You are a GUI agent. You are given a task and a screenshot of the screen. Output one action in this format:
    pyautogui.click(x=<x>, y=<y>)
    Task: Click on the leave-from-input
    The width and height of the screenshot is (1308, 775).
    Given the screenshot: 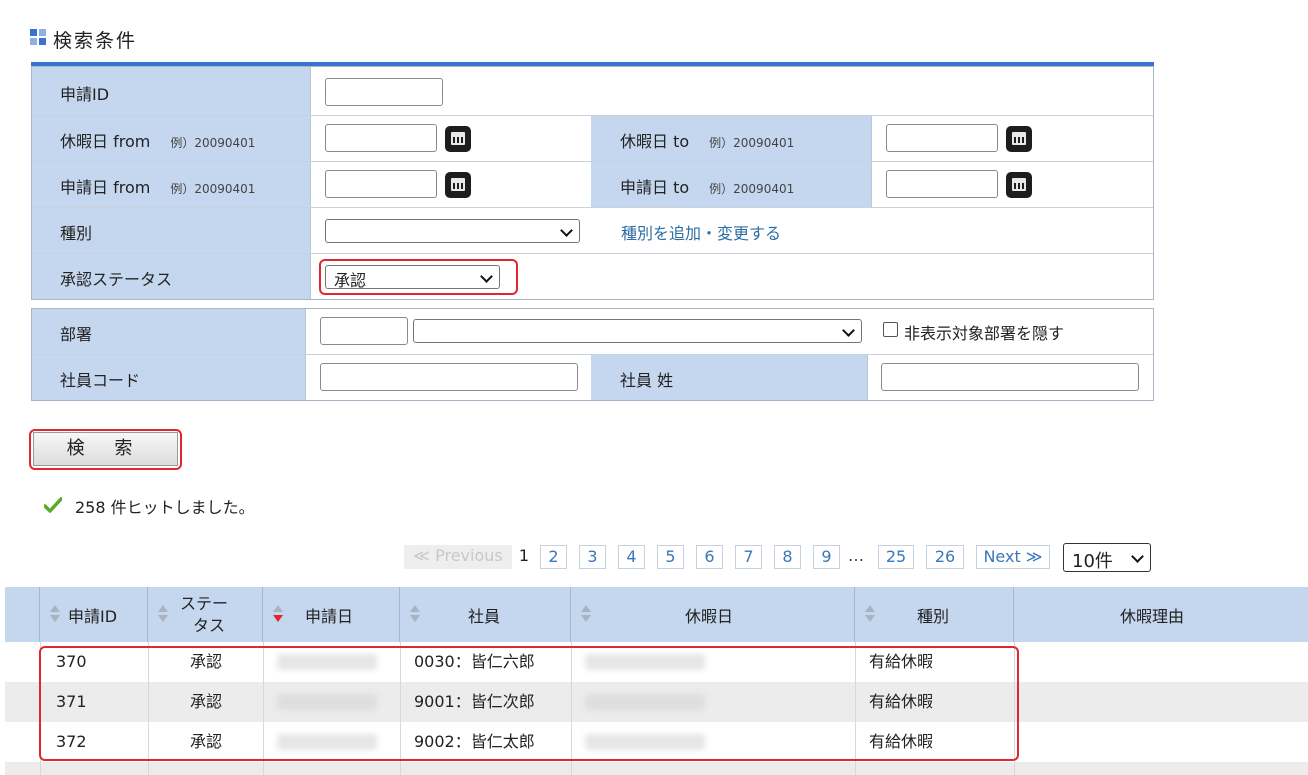 What is the action you would take?
    pyautogui.click(x=381, y=138)
    